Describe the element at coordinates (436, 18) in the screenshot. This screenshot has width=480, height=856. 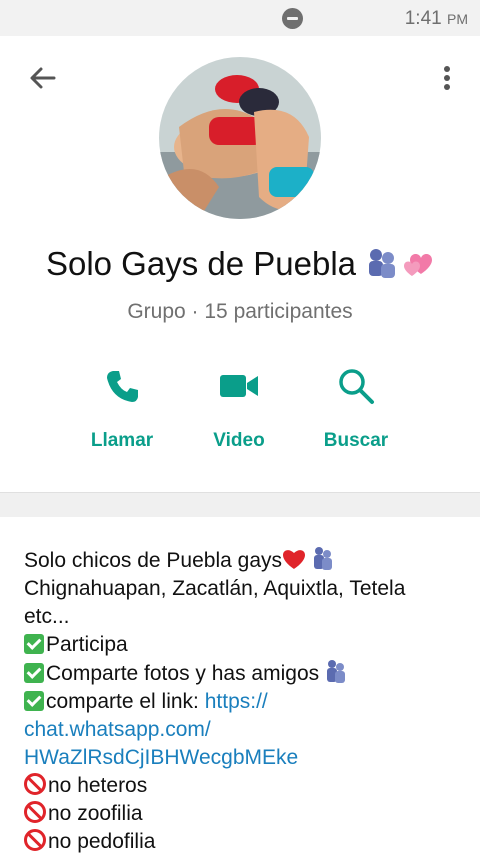
I see `status-time: 1:41 PM` at that location.